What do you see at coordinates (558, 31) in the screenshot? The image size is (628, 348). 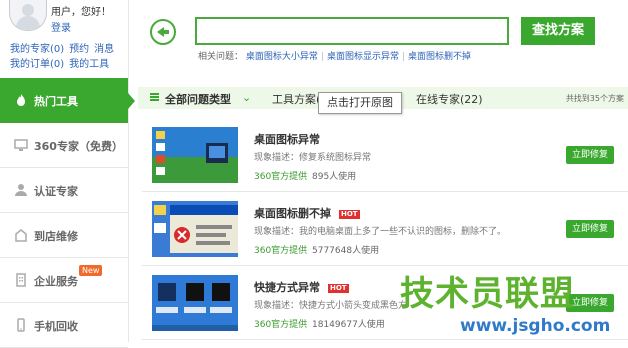 I see `find-solution-button: 查找方案` at bounding box center [558, 31].